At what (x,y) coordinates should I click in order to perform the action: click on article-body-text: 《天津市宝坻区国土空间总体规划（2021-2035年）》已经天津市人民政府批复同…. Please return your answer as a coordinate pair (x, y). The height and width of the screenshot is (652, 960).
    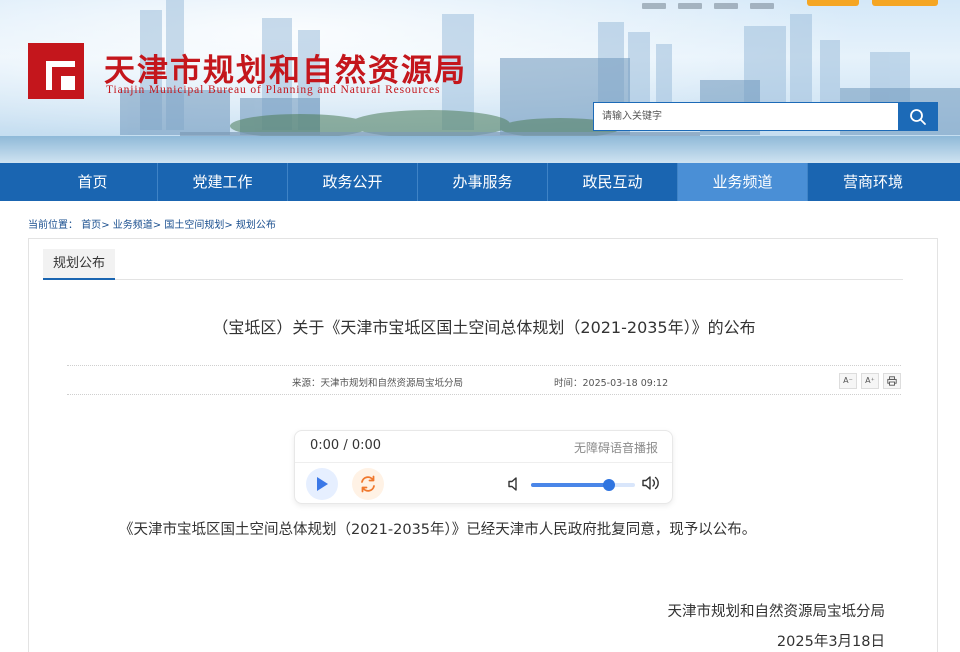
    Looking at the image, I should click on (438, 530).